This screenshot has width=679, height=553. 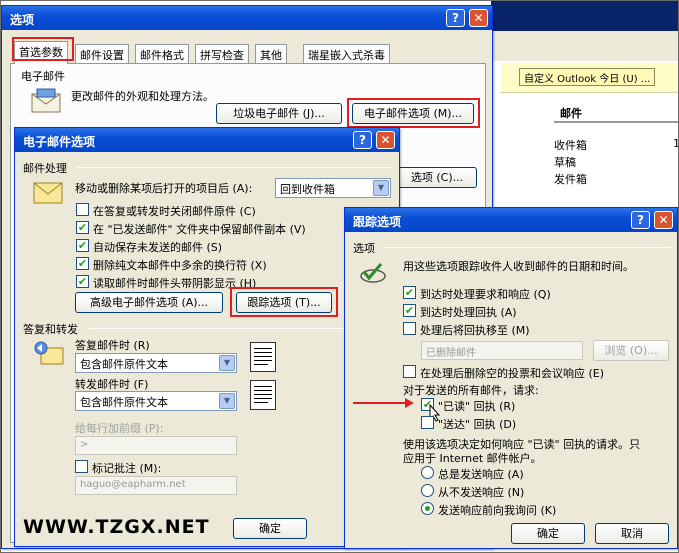 What do you see at coordinates (263, 357) in the screenshot?
I see `reply-preview-icon` at bounding box center [263, 357].